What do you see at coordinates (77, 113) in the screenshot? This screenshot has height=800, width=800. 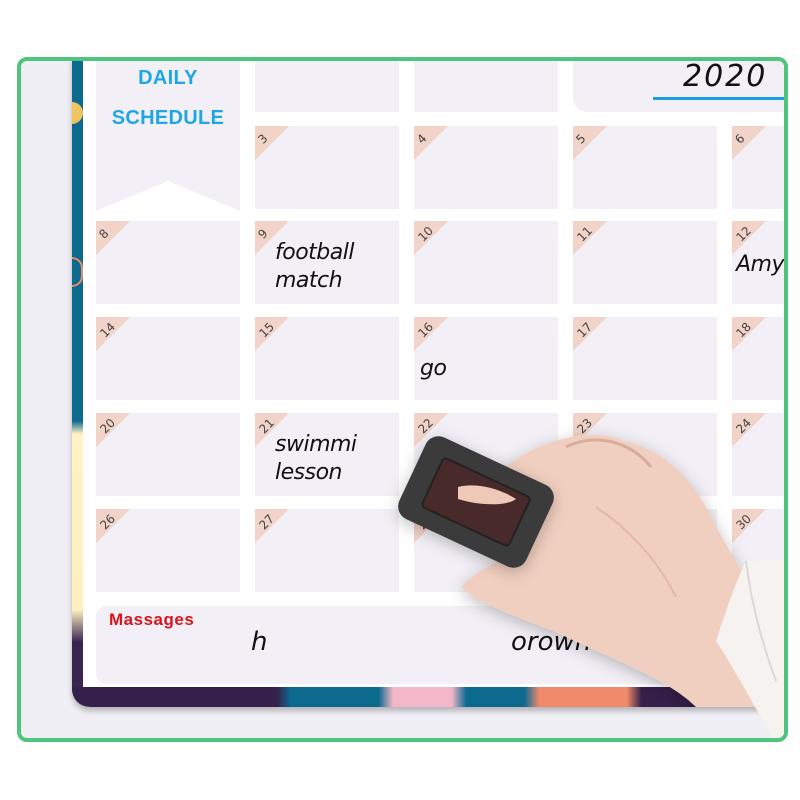 I see `leaf-icon` at bounding box center [77, 113].